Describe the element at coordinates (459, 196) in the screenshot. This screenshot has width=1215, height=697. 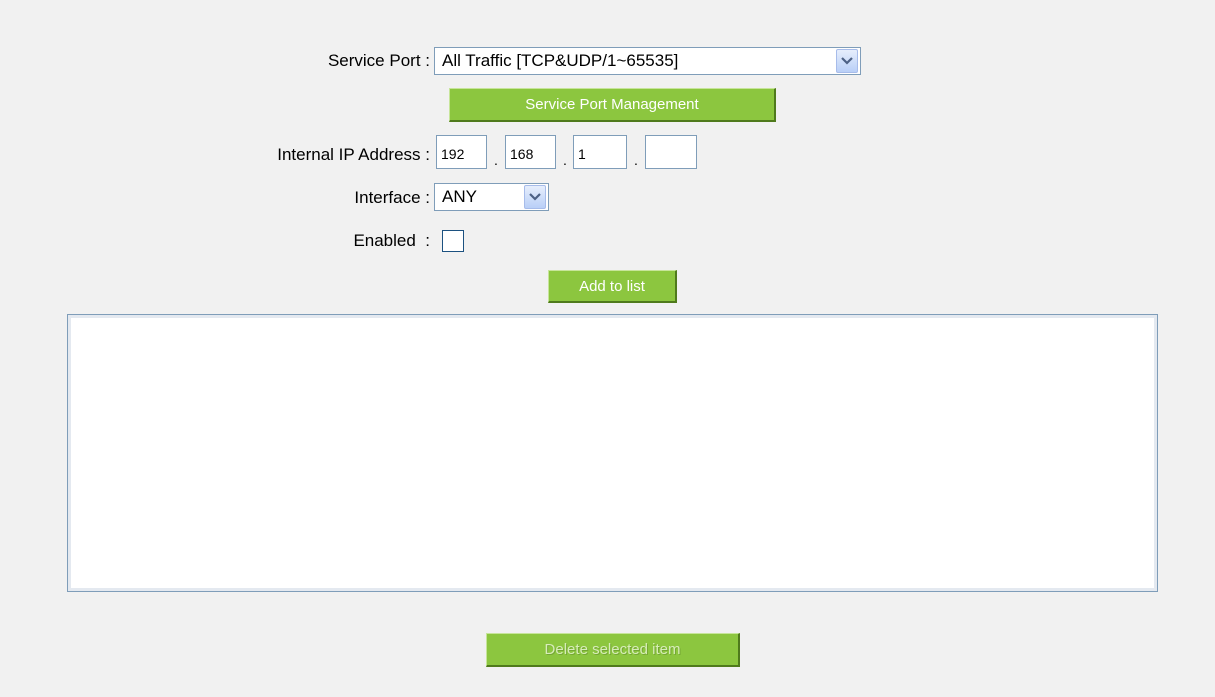
I see `interface-value: ANY` at that location.